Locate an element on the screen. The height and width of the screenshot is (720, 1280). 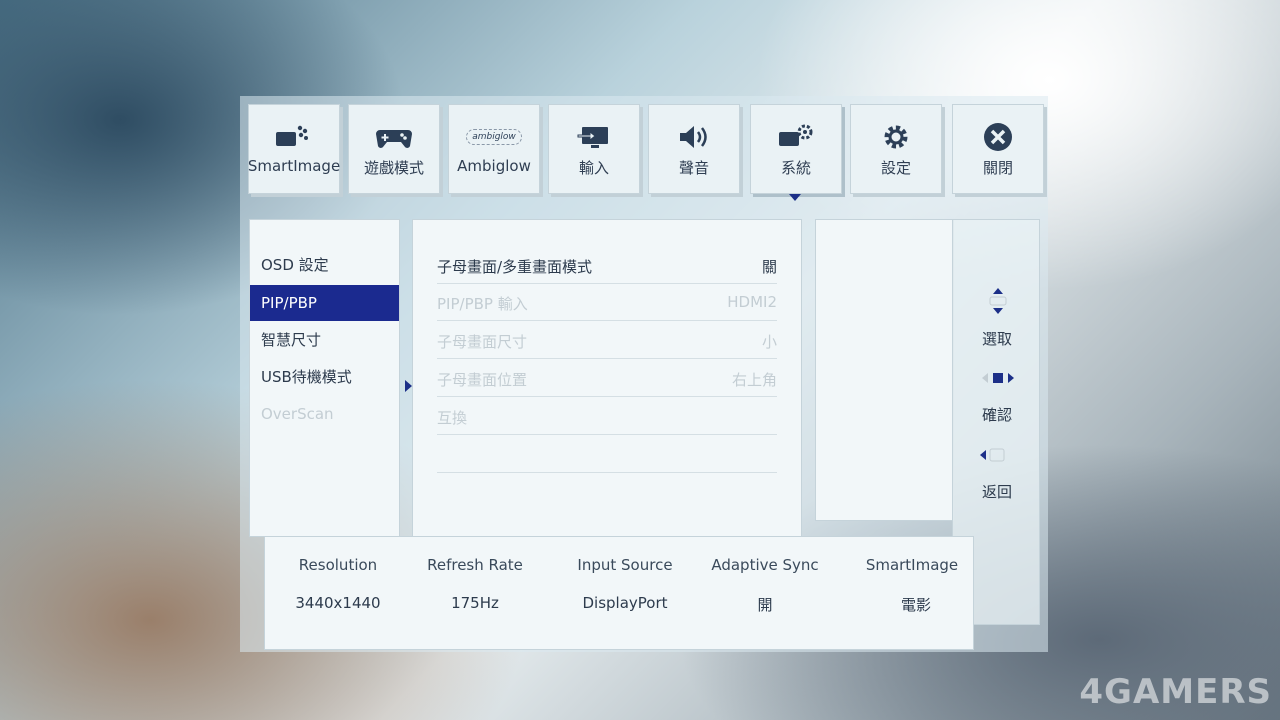
tab-system: 系統 is located at coordinates (796, 149).